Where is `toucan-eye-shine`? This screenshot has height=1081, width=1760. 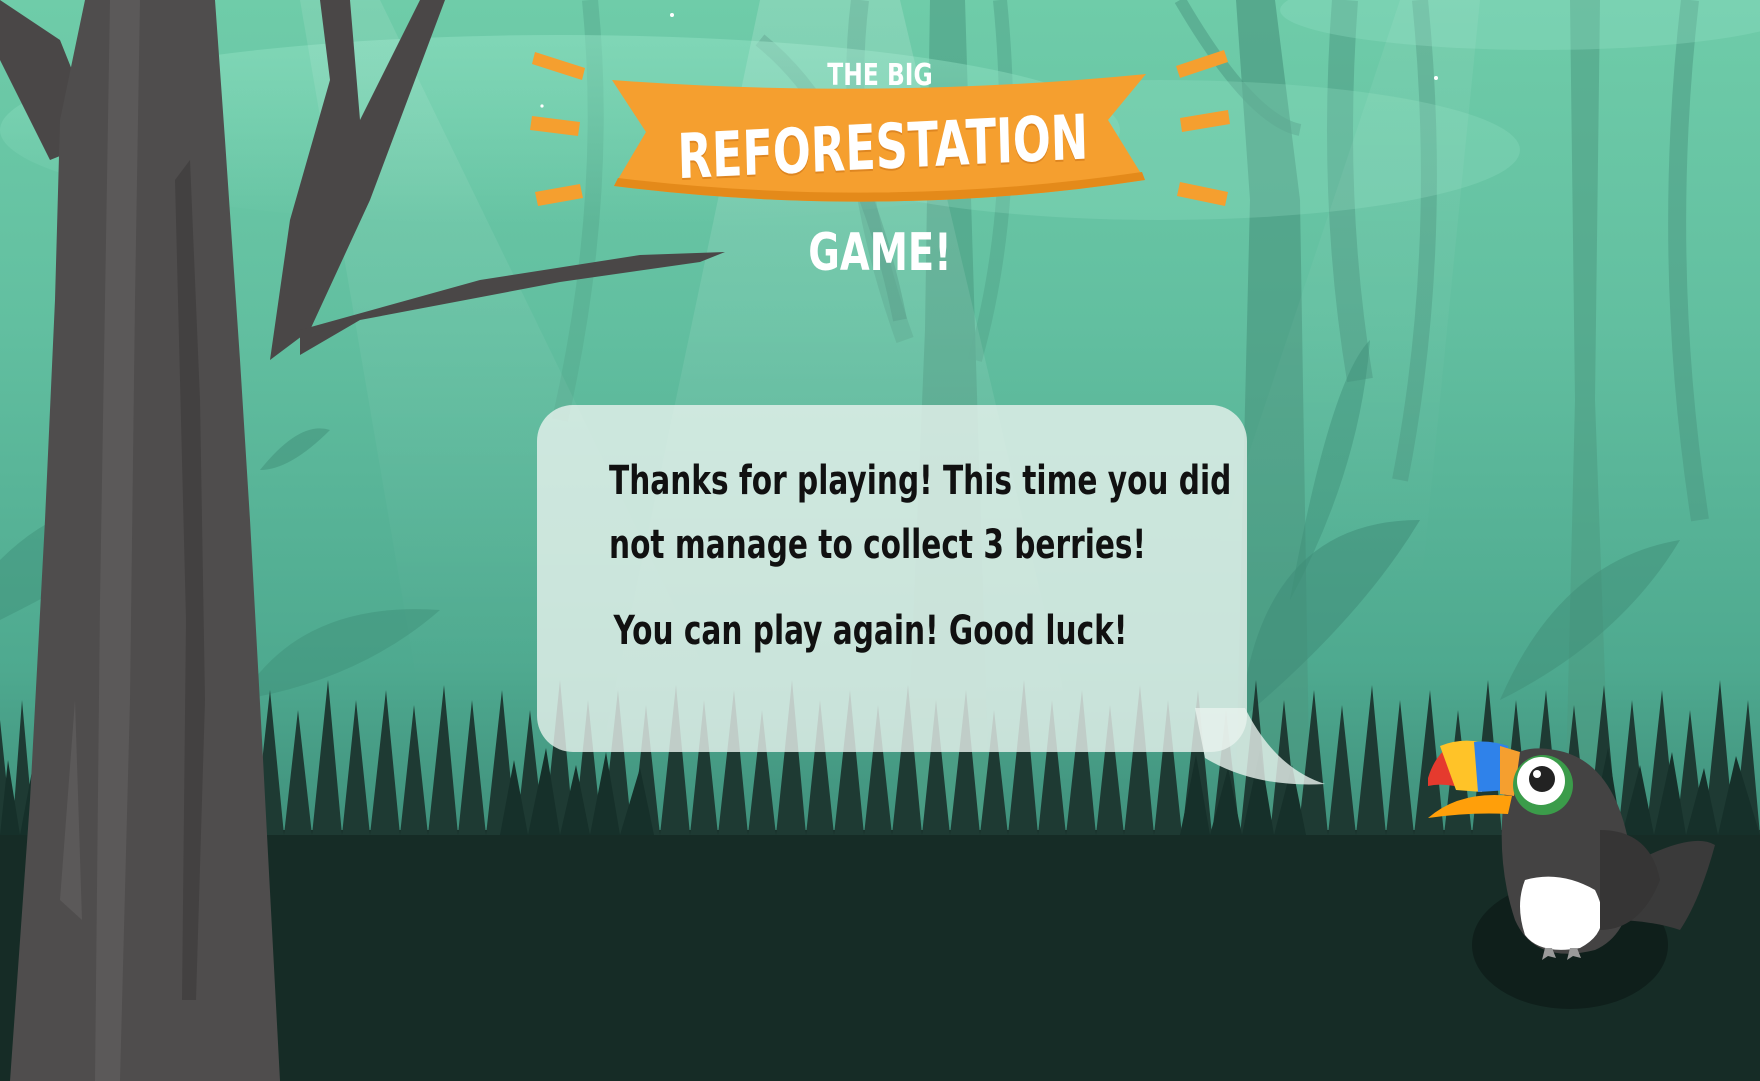
toucan-eye-shine is located at coordinates (1537, 774).